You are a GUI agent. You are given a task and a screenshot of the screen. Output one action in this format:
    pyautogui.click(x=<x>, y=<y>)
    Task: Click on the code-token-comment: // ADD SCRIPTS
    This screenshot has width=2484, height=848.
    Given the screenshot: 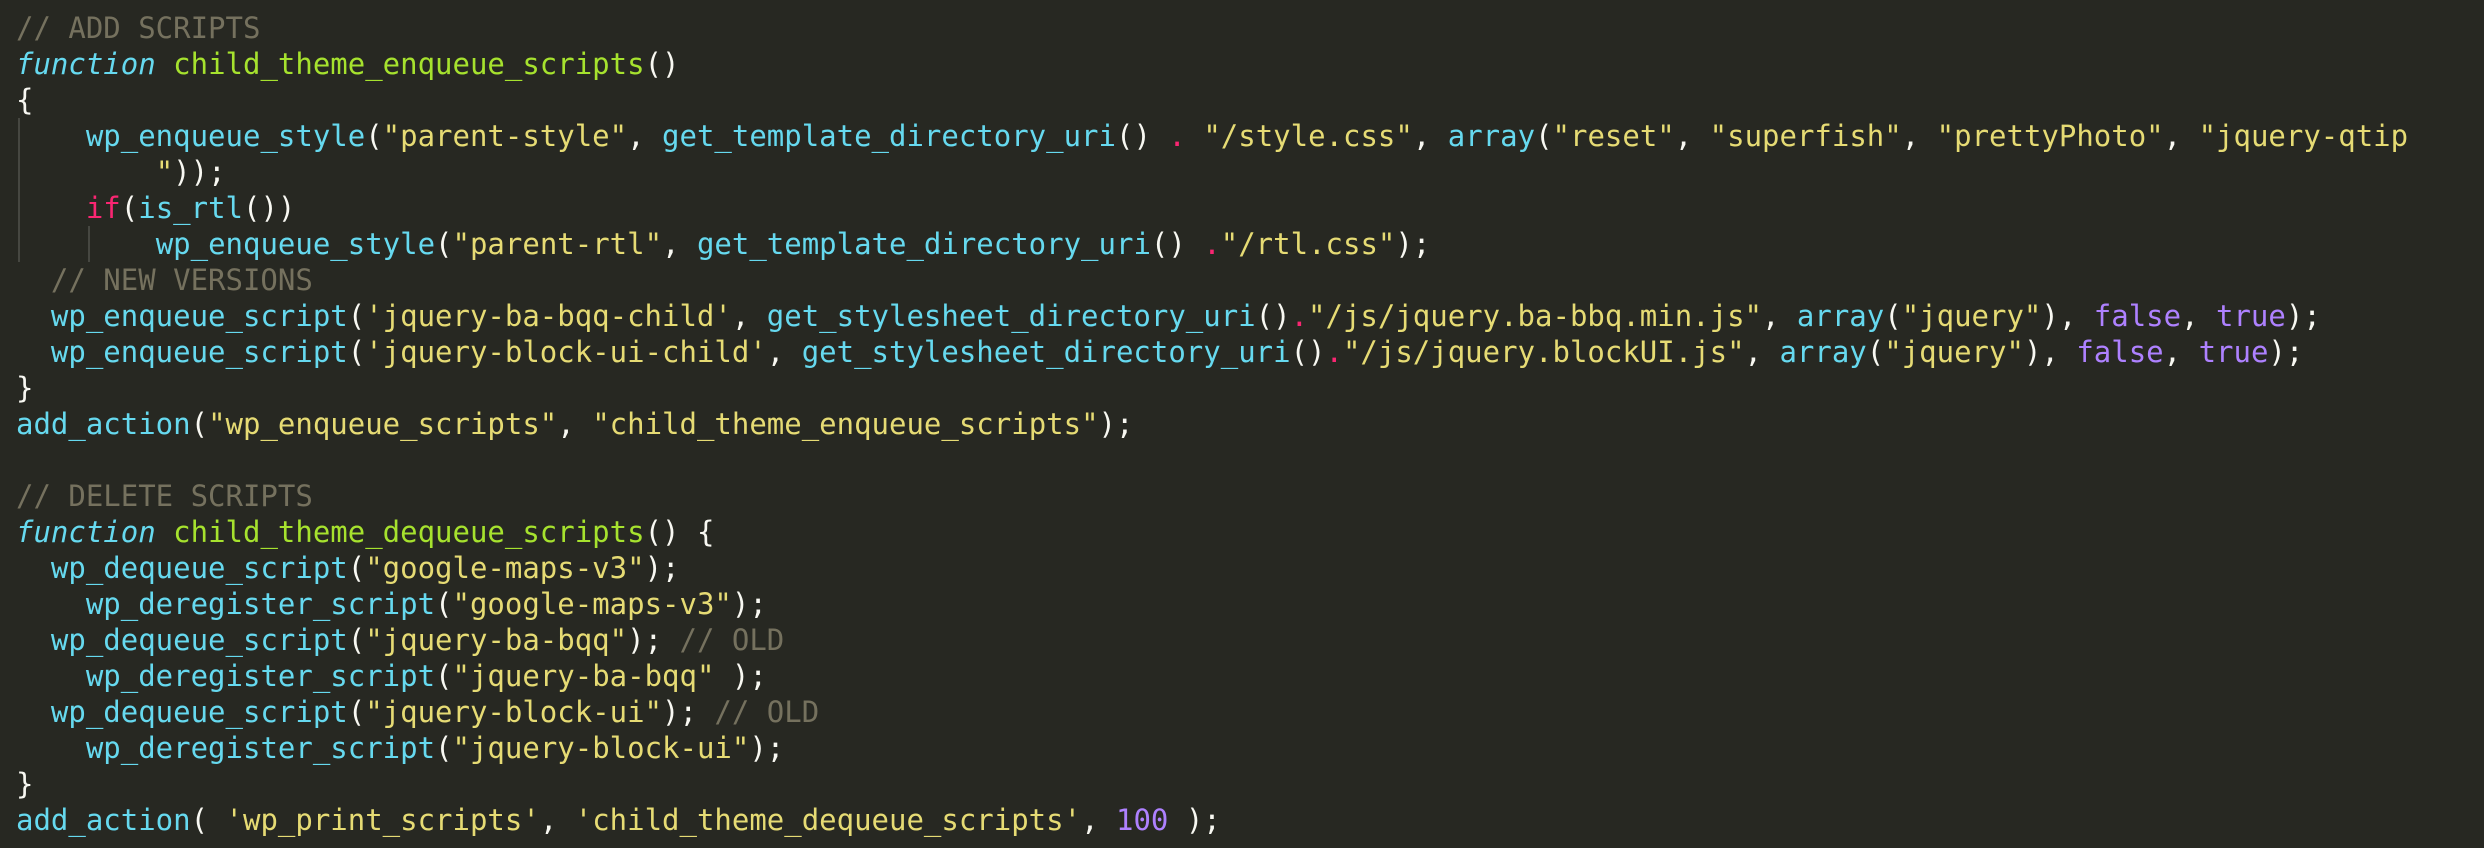 What is the action you would take?
    pyautogui.click(x=138, y=28)
    